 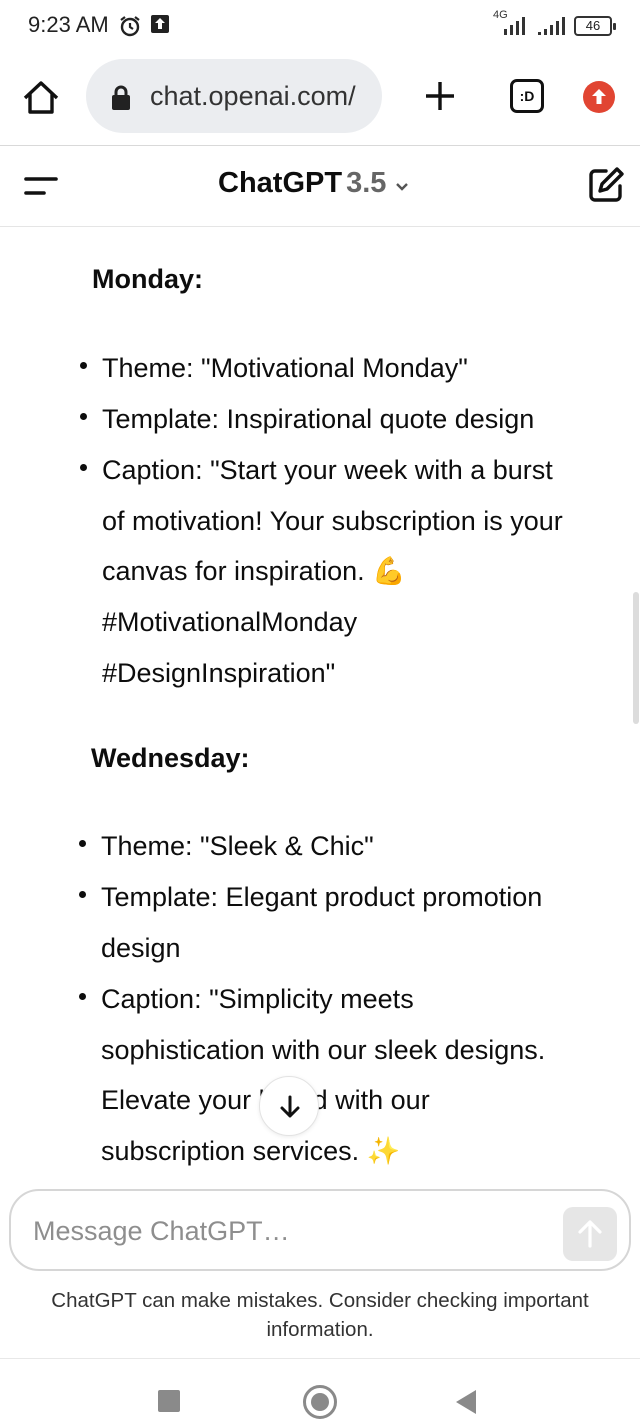 I want to click on list-item-wednesday-theme: Theme: "Sleek & Chic", so click(x=237, y=846).